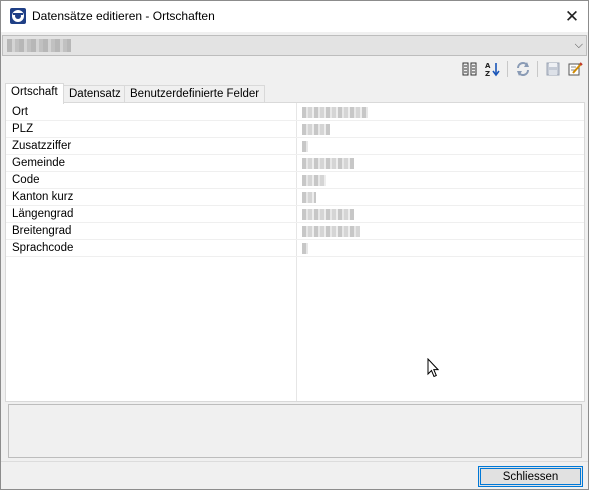 The image size is (589, 490). Describe the element at coordinates (579, 45) in the screenshot. I see `chevron-down-icon: ⌵` at that location.